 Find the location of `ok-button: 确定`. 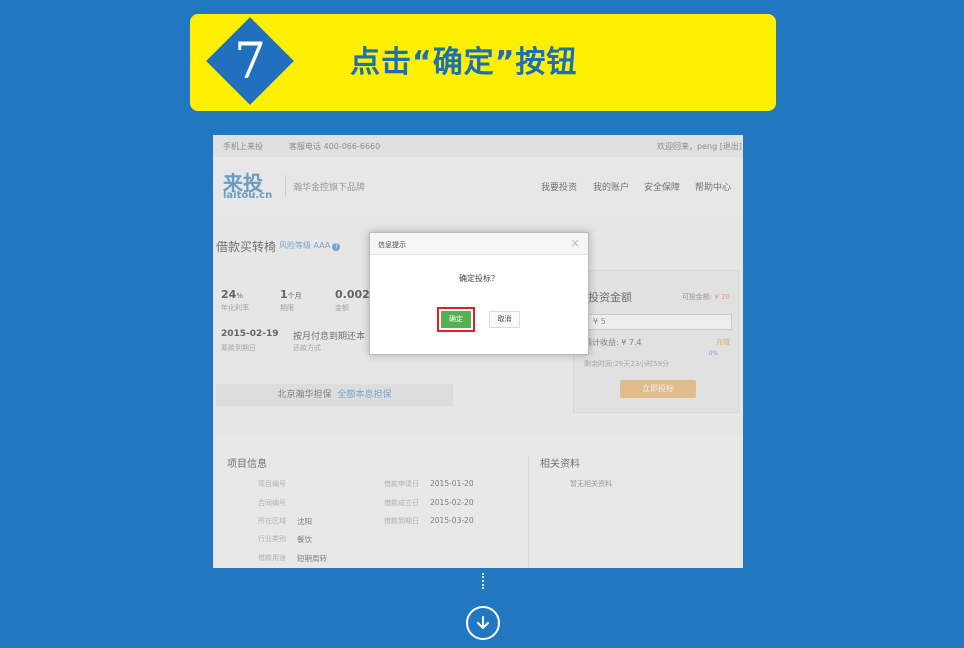

ok-button: 确定 is located at coordinates (456, 319).